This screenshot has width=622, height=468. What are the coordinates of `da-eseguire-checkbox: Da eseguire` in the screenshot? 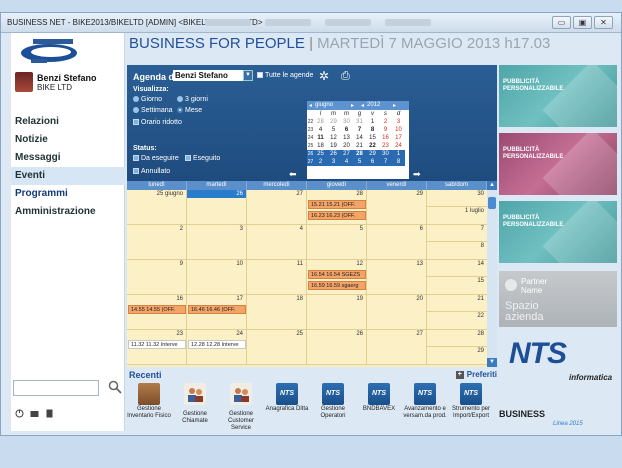 It's located at (156, 158).